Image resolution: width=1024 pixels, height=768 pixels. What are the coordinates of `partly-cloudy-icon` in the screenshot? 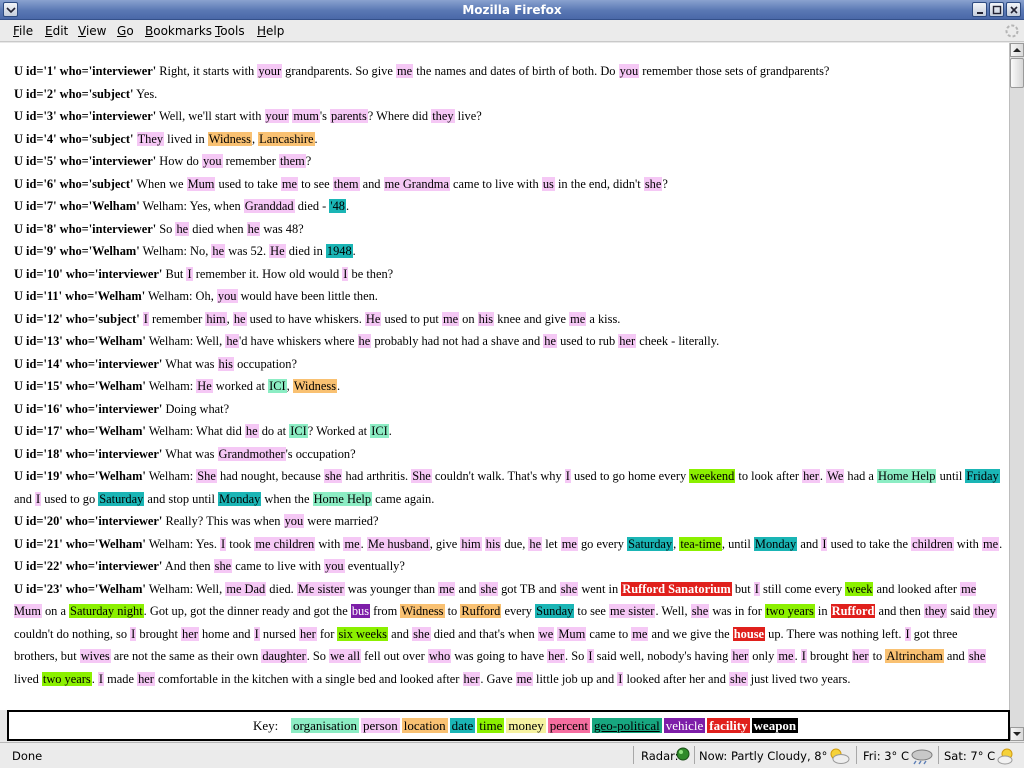 It's located at (840, 756).